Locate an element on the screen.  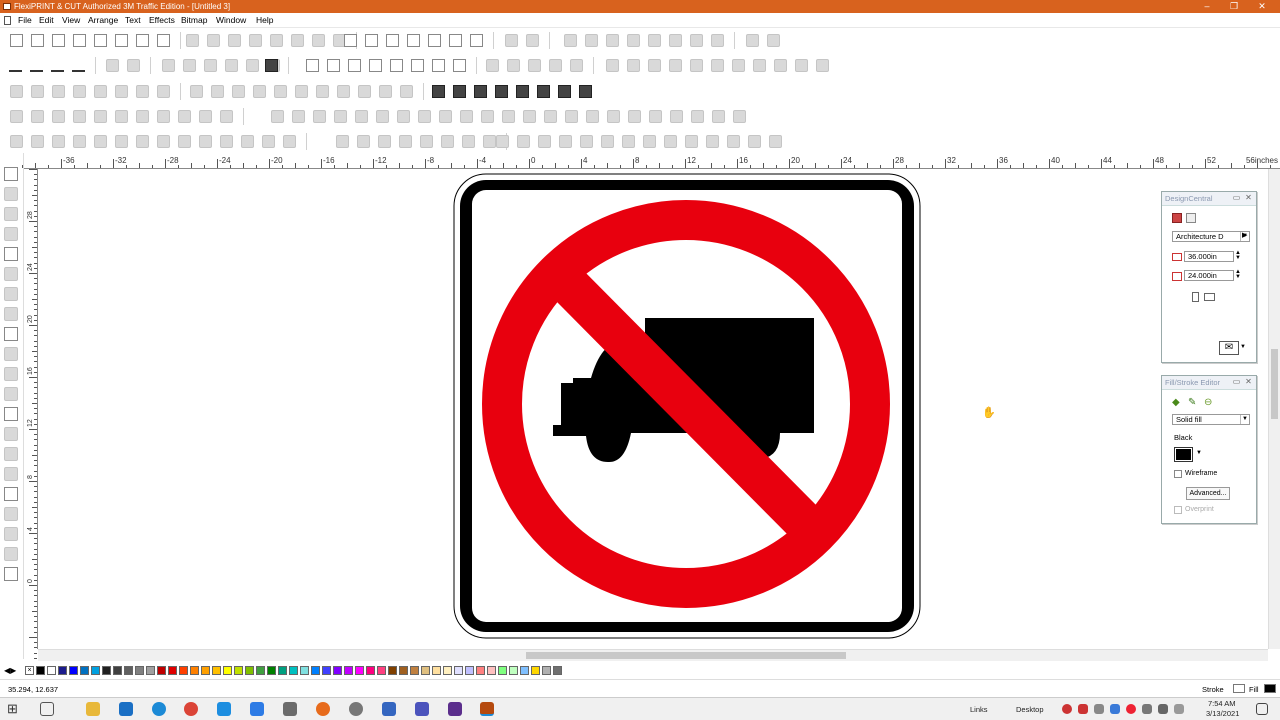
pointer-icon is located at coordinates (752, 40).